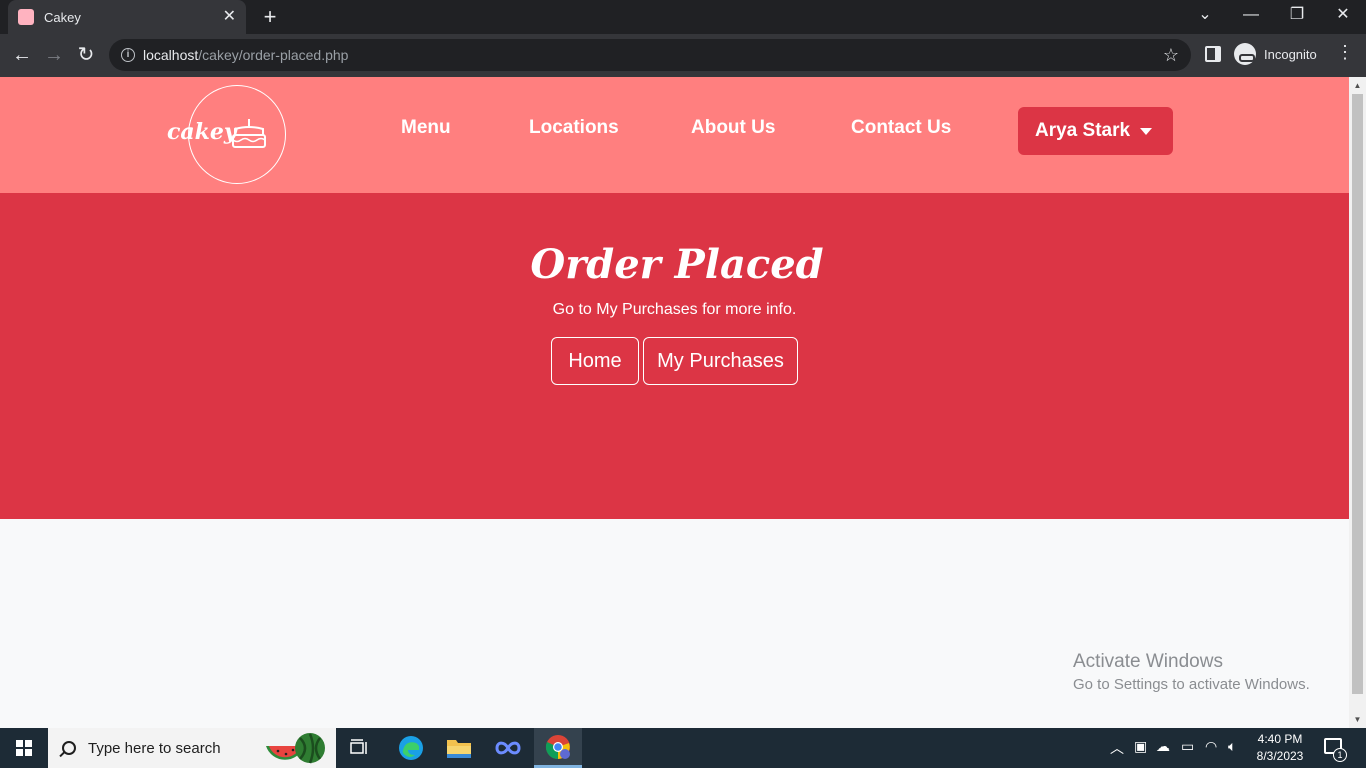 The width and height of the screenshot is (1366, 768). I want to click on incognito-icon, so click(1245, 54).